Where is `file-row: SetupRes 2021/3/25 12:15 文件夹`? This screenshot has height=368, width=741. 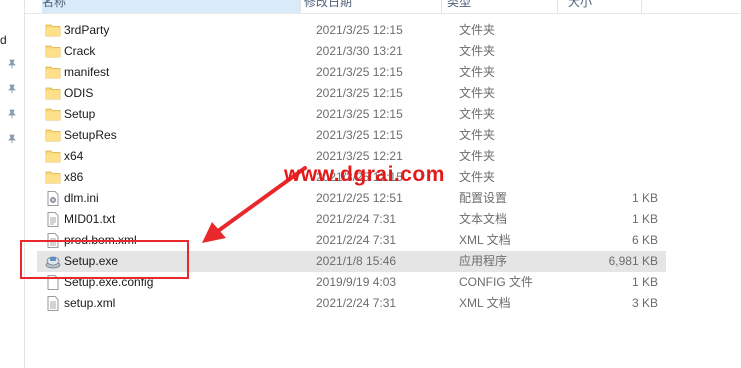
file-row: SetupRes 2021/3/25 12:15 文件夹 is located at coordinates (351, 135).